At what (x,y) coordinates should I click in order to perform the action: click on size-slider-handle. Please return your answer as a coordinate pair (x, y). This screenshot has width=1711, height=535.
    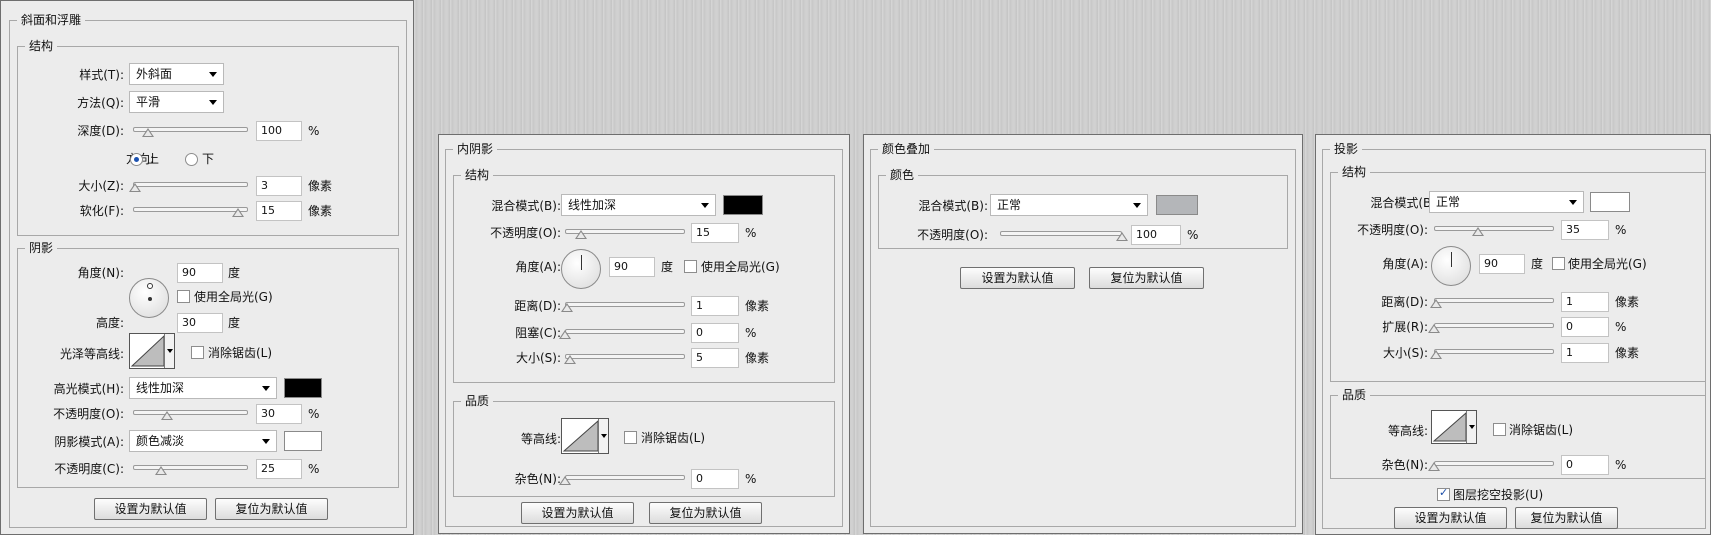
    Looking at the image, I should click on (135, 187).